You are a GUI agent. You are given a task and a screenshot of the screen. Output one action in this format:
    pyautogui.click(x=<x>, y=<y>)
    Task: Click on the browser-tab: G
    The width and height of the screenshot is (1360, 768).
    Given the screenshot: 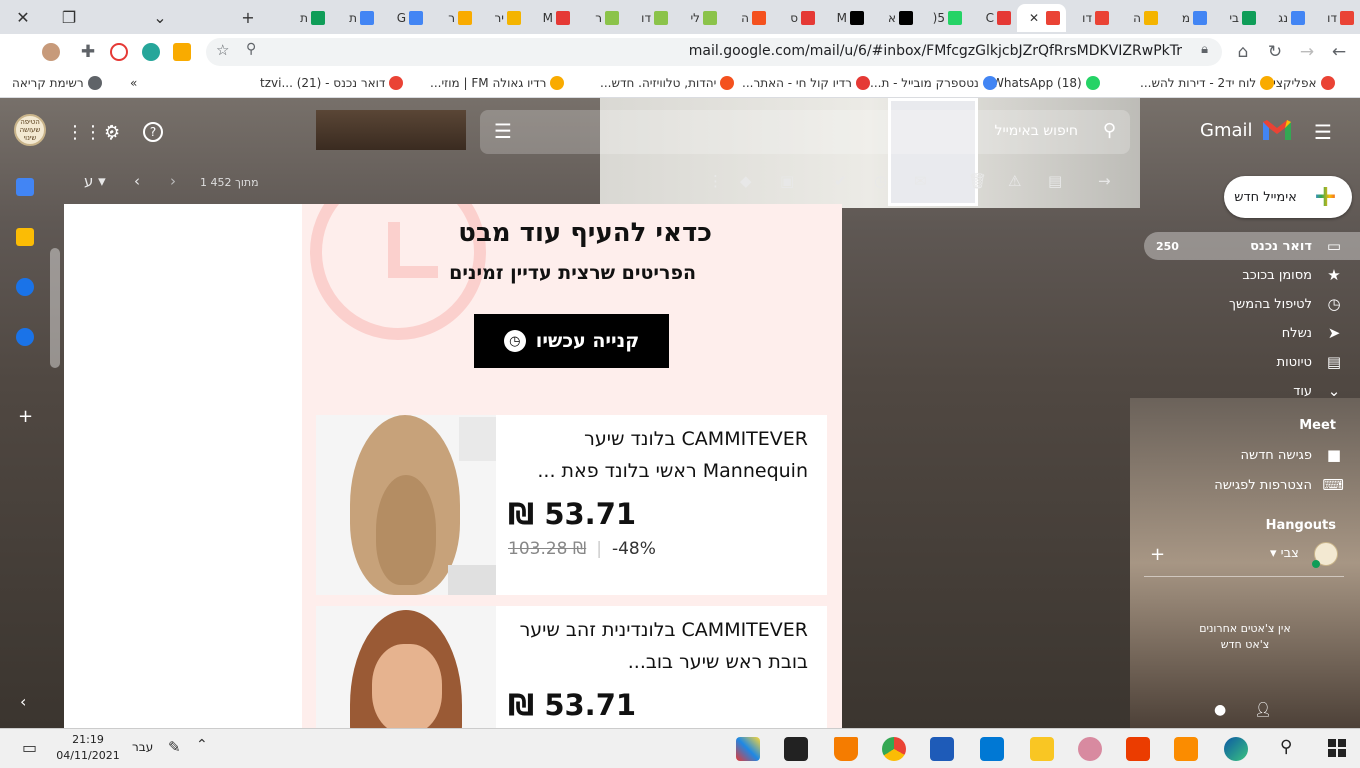 What is the action you would take?
    pyautogui.click(x=404, y=18)
    